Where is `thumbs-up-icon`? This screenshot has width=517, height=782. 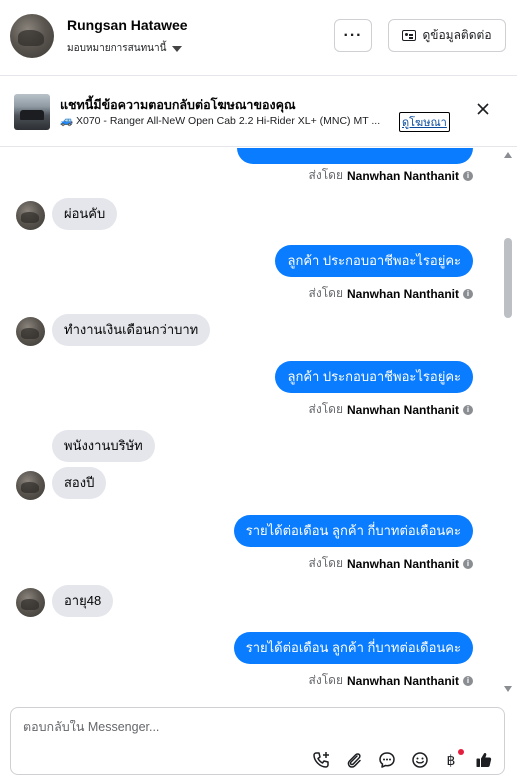 thumbs-up-icon is located at coordinates (484, 760).